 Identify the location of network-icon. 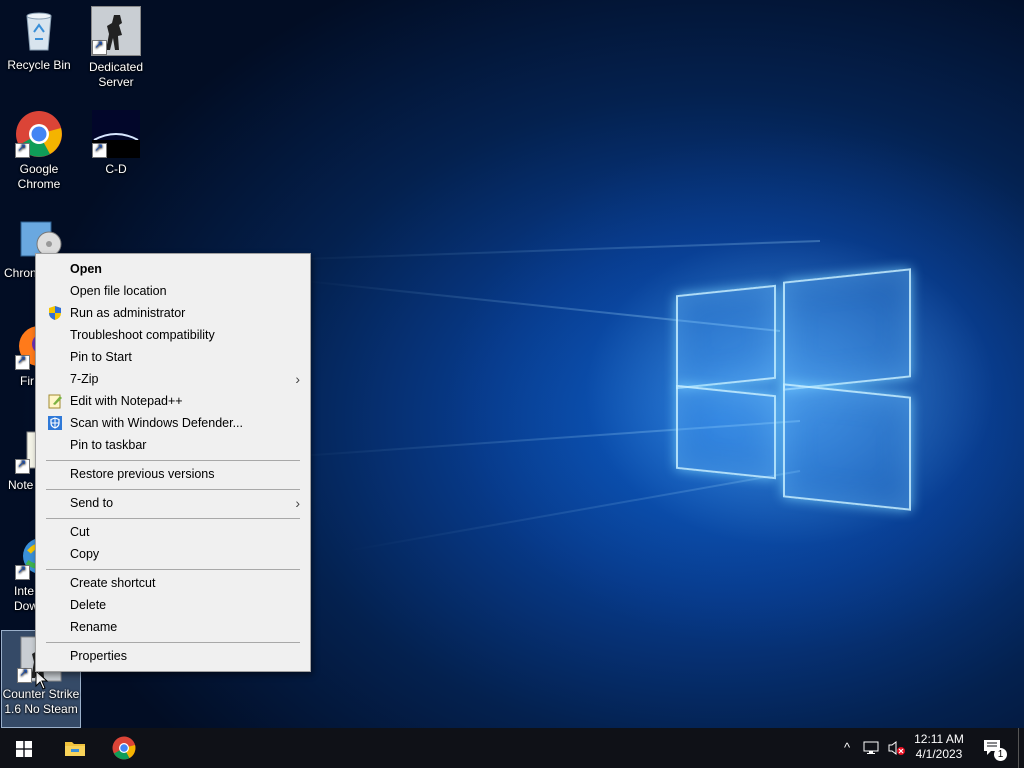
(871, 747).